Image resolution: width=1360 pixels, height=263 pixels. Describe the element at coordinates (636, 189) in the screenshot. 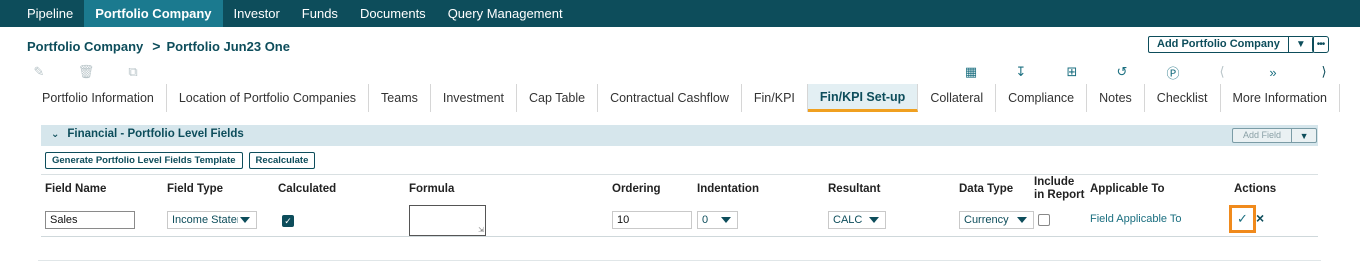

I see `col-ordering: Ordering` at that location.